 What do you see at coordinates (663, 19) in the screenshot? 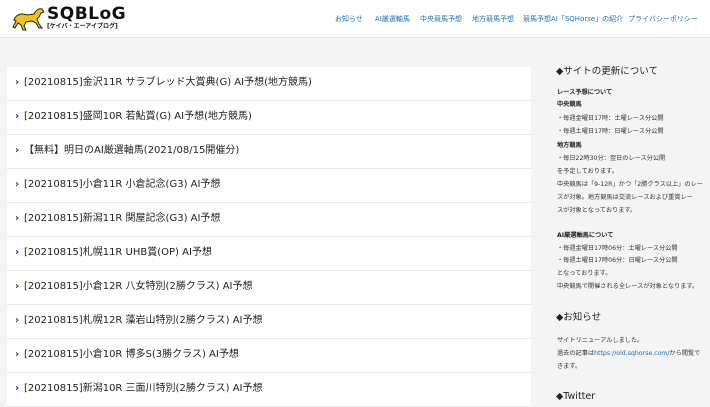
I see `nav-privacy-policy: プライバシーポリシー` at bounding box center [663, 19].